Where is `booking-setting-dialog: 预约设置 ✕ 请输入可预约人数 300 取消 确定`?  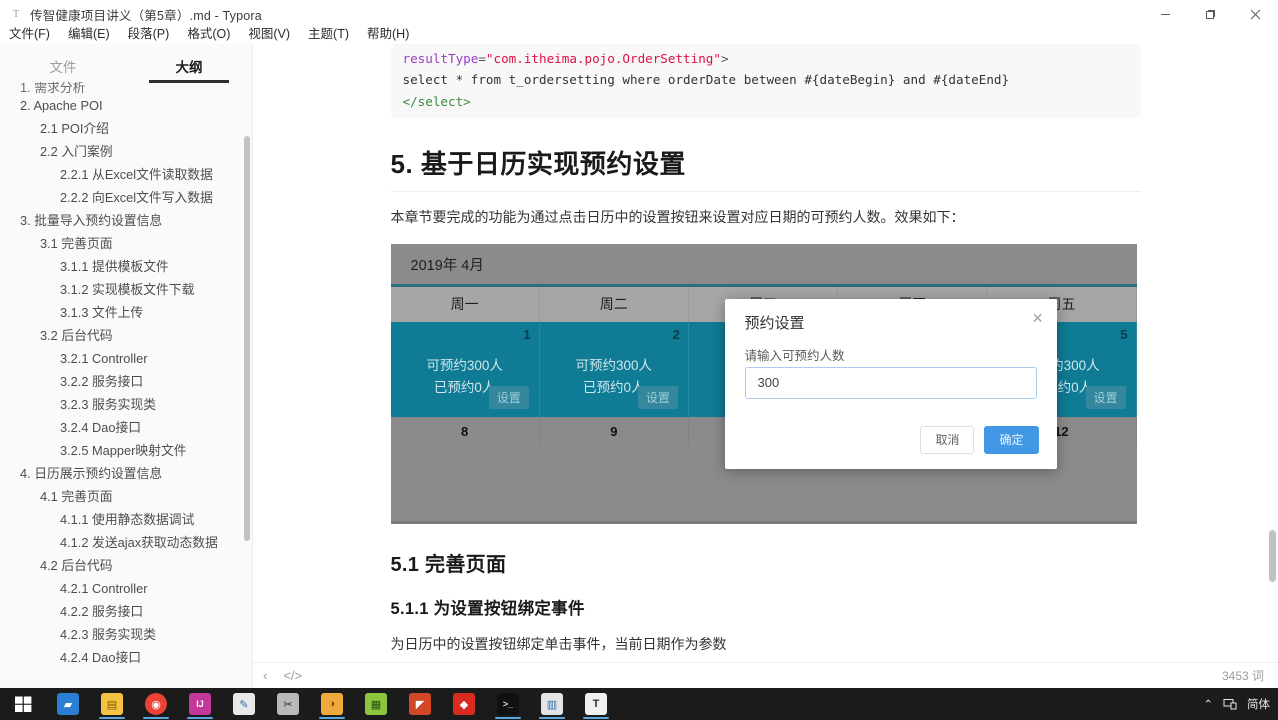
booking-setting-dialog: 预约设置 ✕ 请输入可预约人数 300 取消 确定 is located at coordinates (890, 384).